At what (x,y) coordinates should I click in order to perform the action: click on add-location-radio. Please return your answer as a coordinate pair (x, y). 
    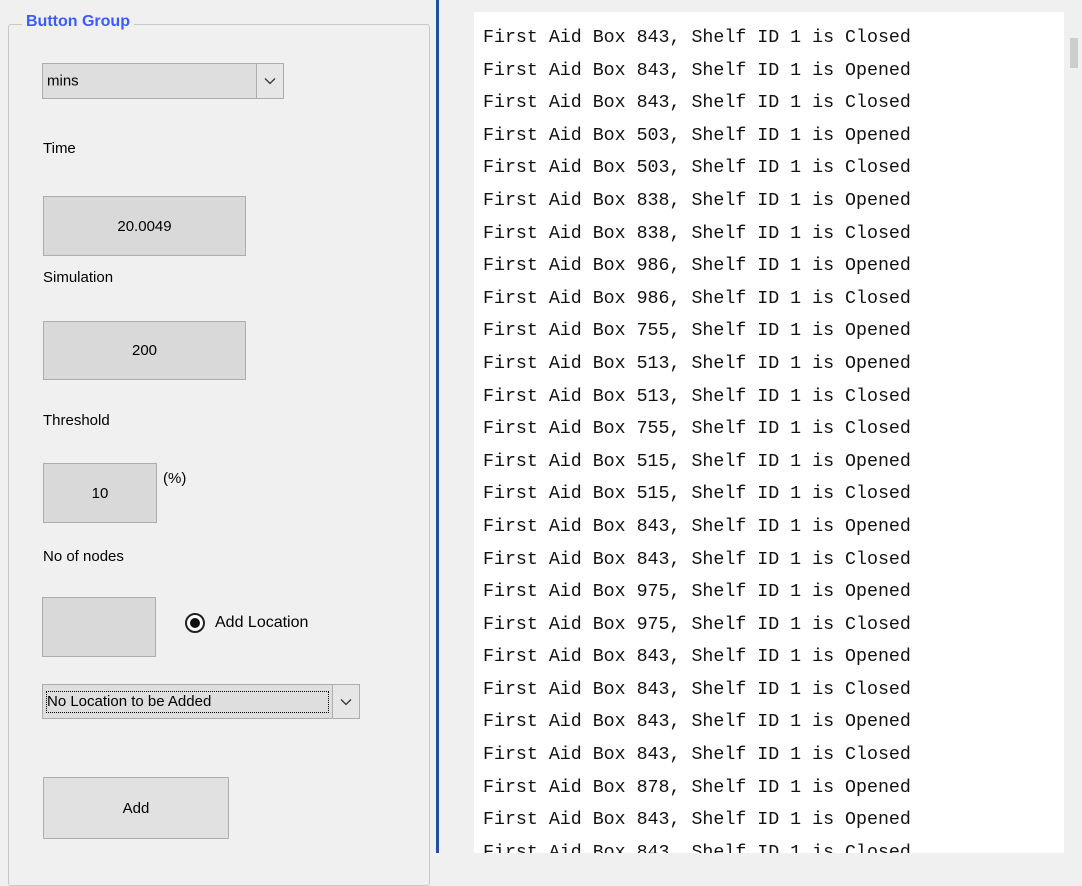
    Looking at the image, I should click on (195, 623).